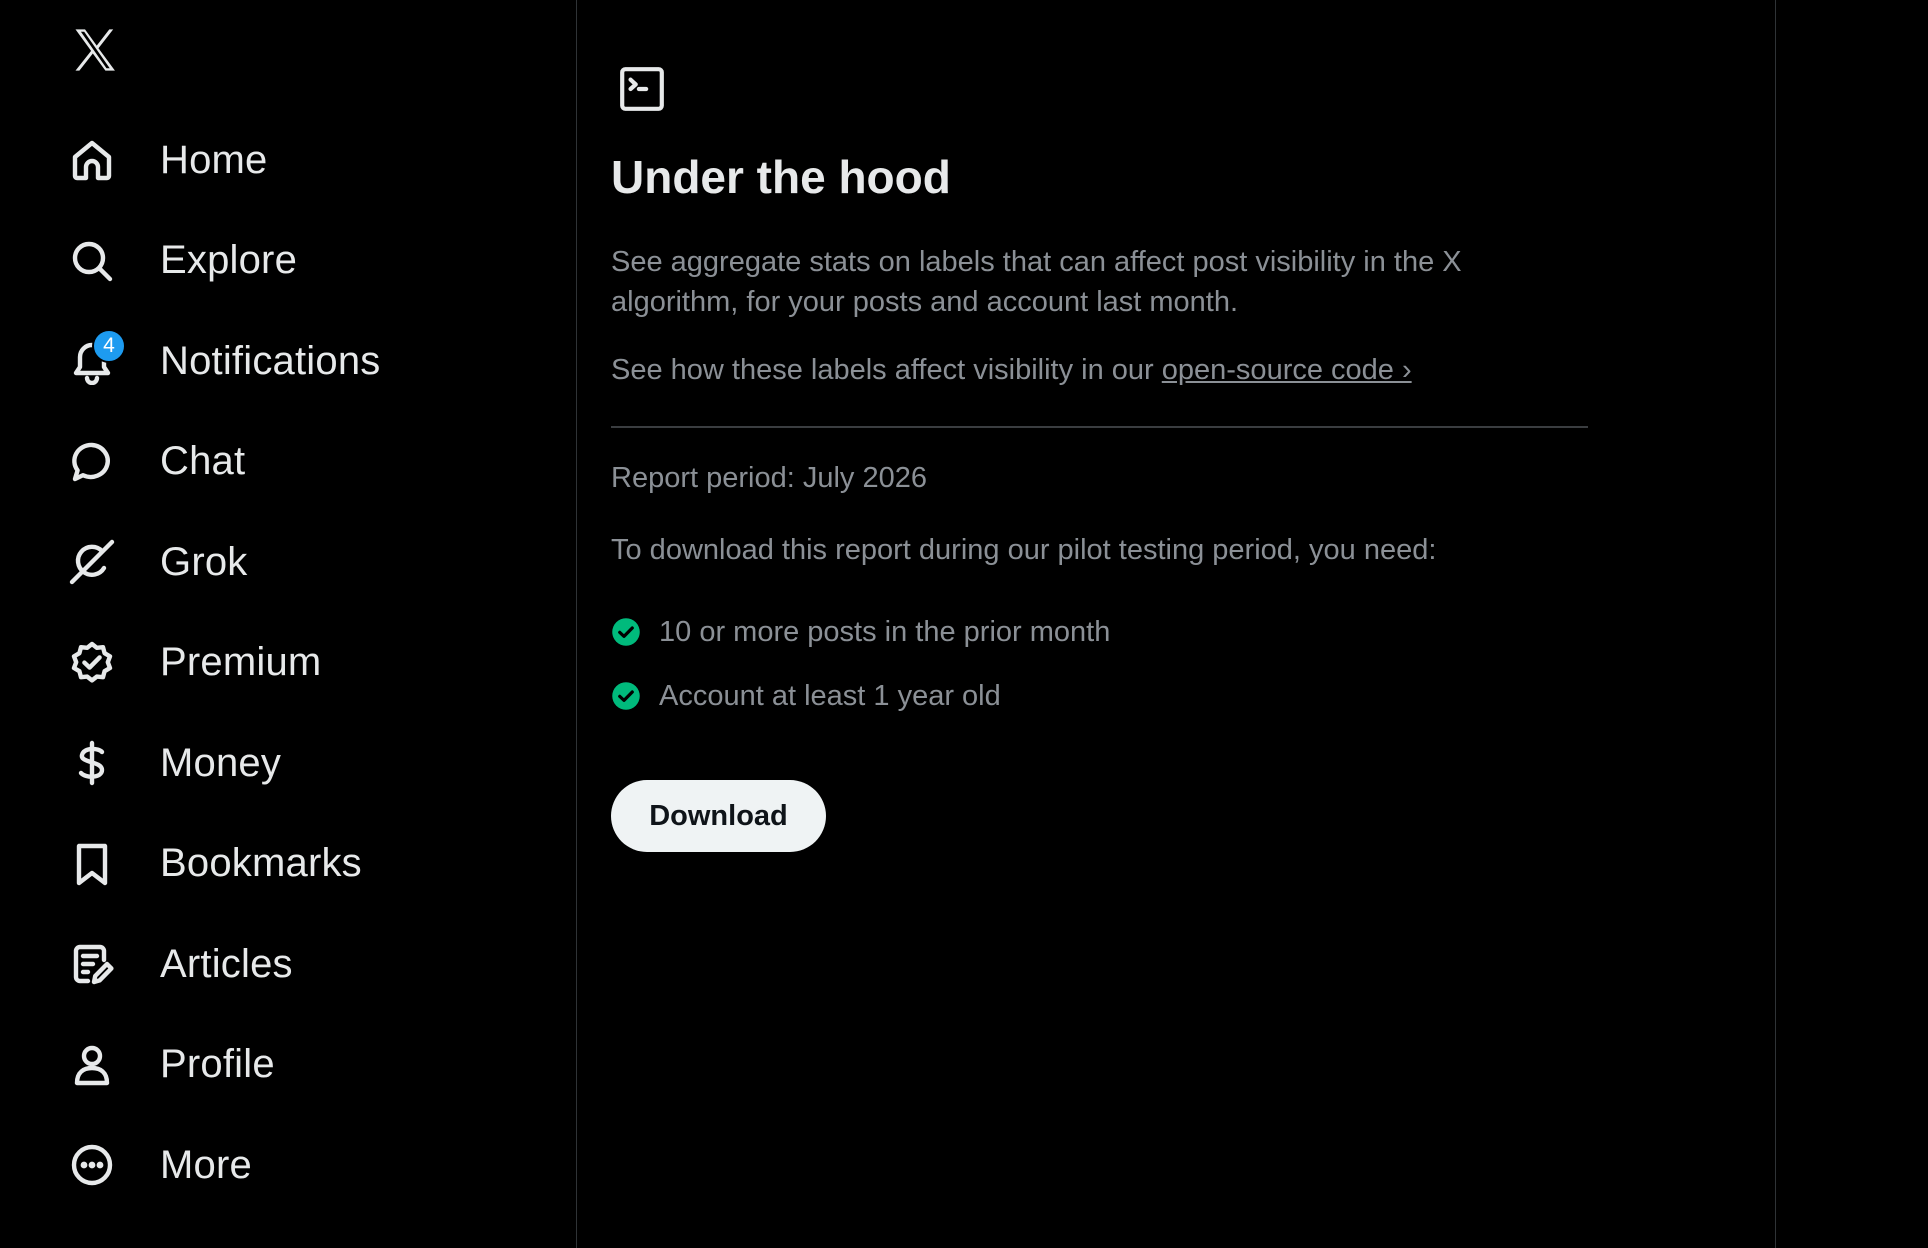 This screenshot has width=1928, height=1248. Describe the element at coordinates (95, 50) in the screenshot. I see `x-logo-icon` at that location.